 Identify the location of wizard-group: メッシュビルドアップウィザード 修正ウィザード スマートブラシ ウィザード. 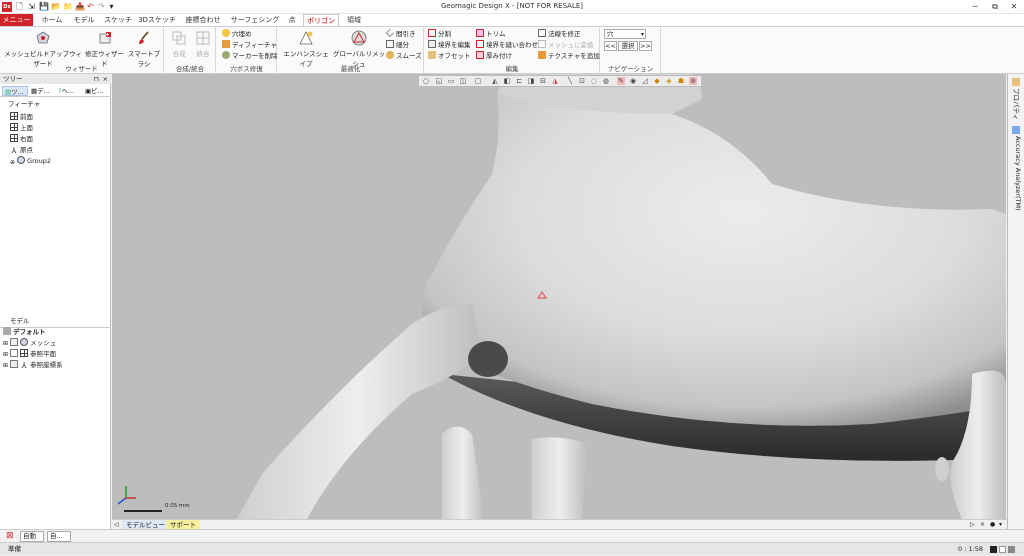
(82, 50).